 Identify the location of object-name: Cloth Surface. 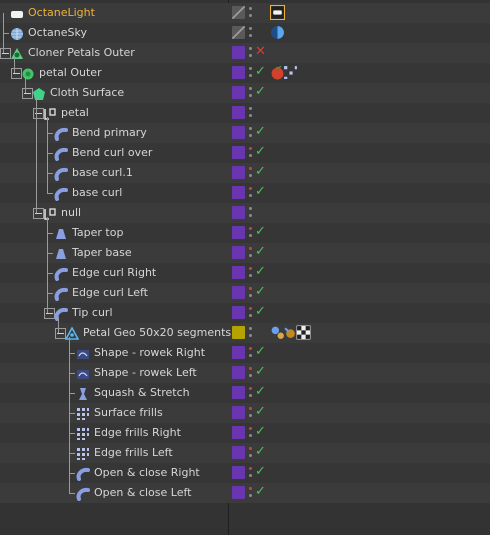
(87, 93).